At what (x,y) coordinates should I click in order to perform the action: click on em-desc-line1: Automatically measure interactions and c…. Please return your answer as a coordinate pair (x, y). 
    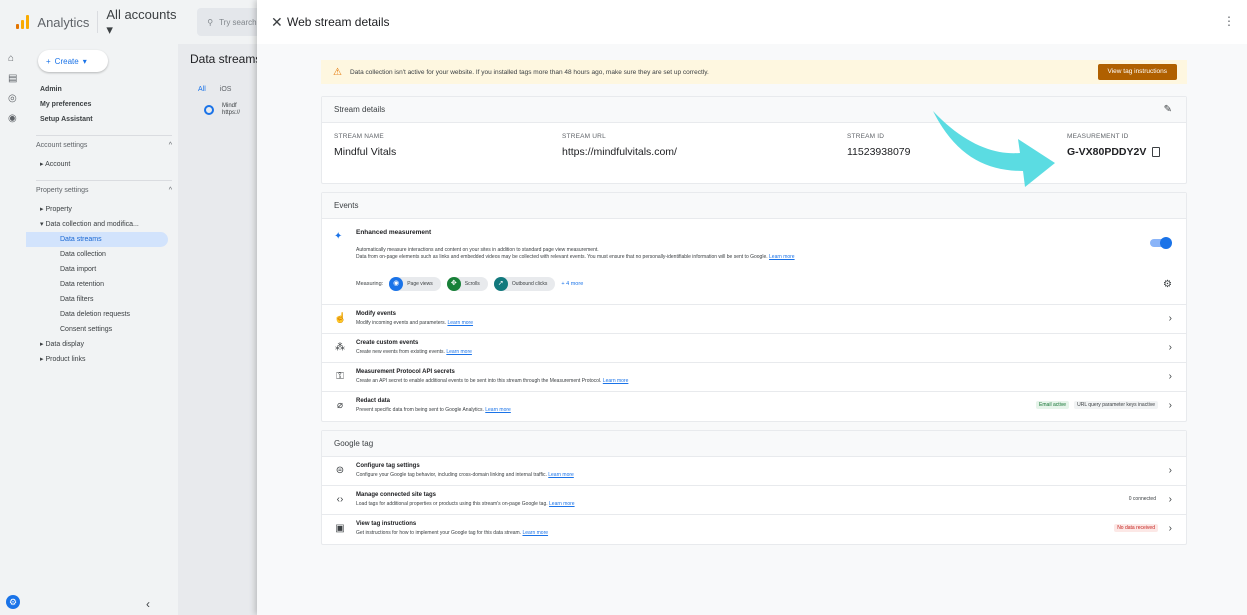
    Looking at the image, I should click on (477, 250).